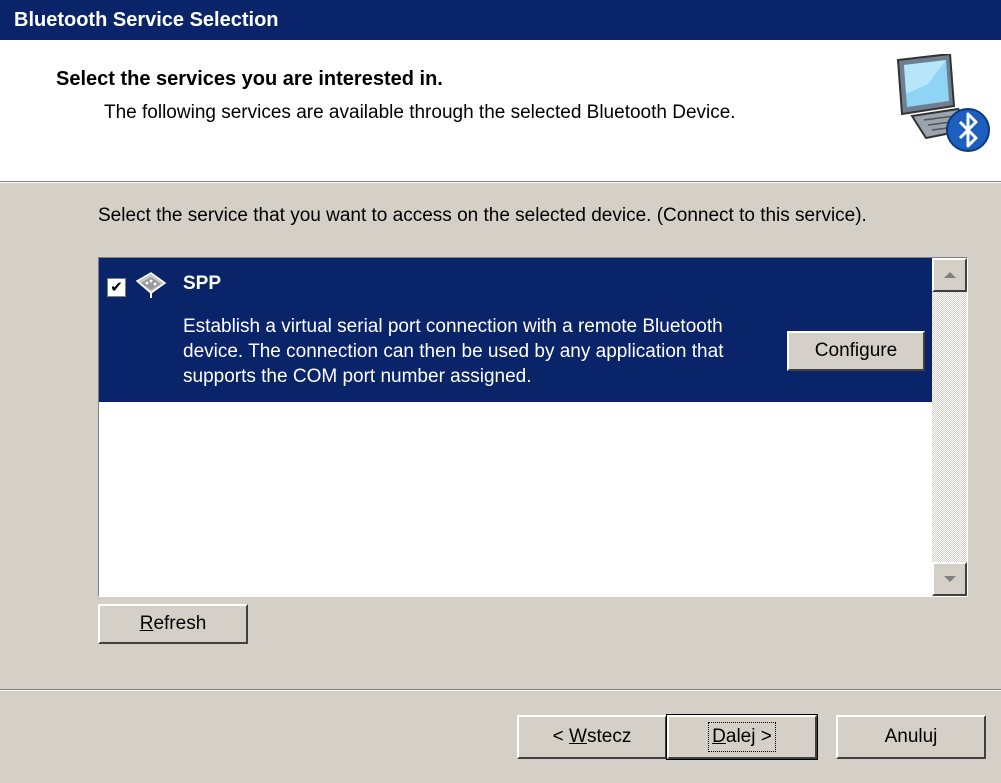 The height and width of the screenshot is (783, 1001). I want to click on scroll-up-arrow-icon, so click(949, 275).